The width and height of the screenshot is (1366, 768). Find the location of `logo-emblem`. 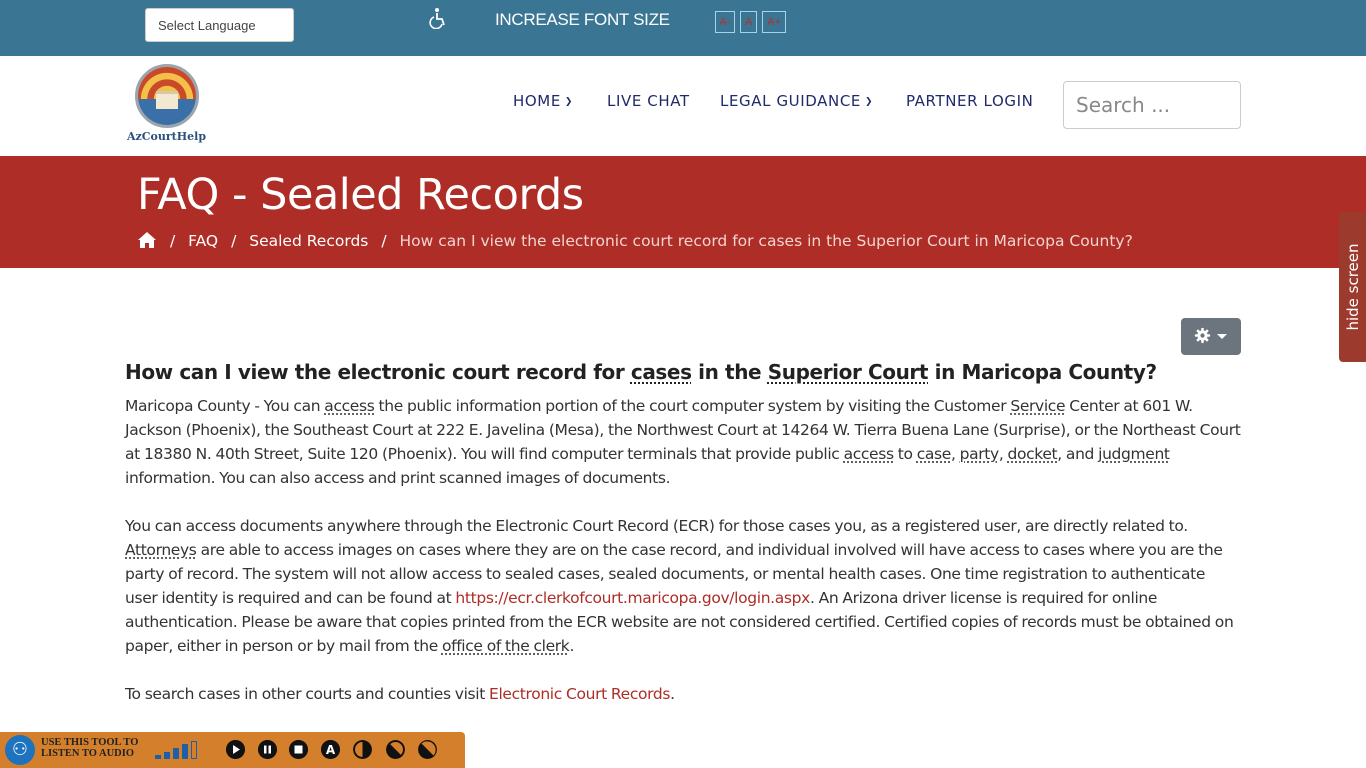

logo-emblem is located at coordinates (167, 96).